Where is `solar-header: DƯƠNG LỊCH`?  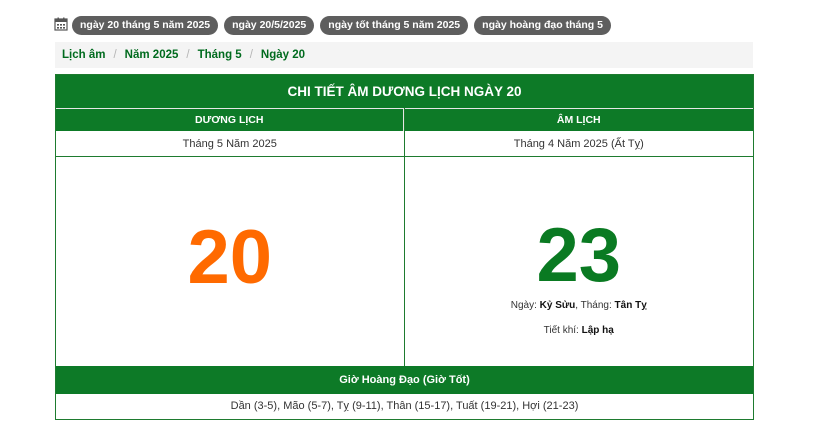
solar-header: DƯƠNG LỊCH is located at coordinates (230, 119).